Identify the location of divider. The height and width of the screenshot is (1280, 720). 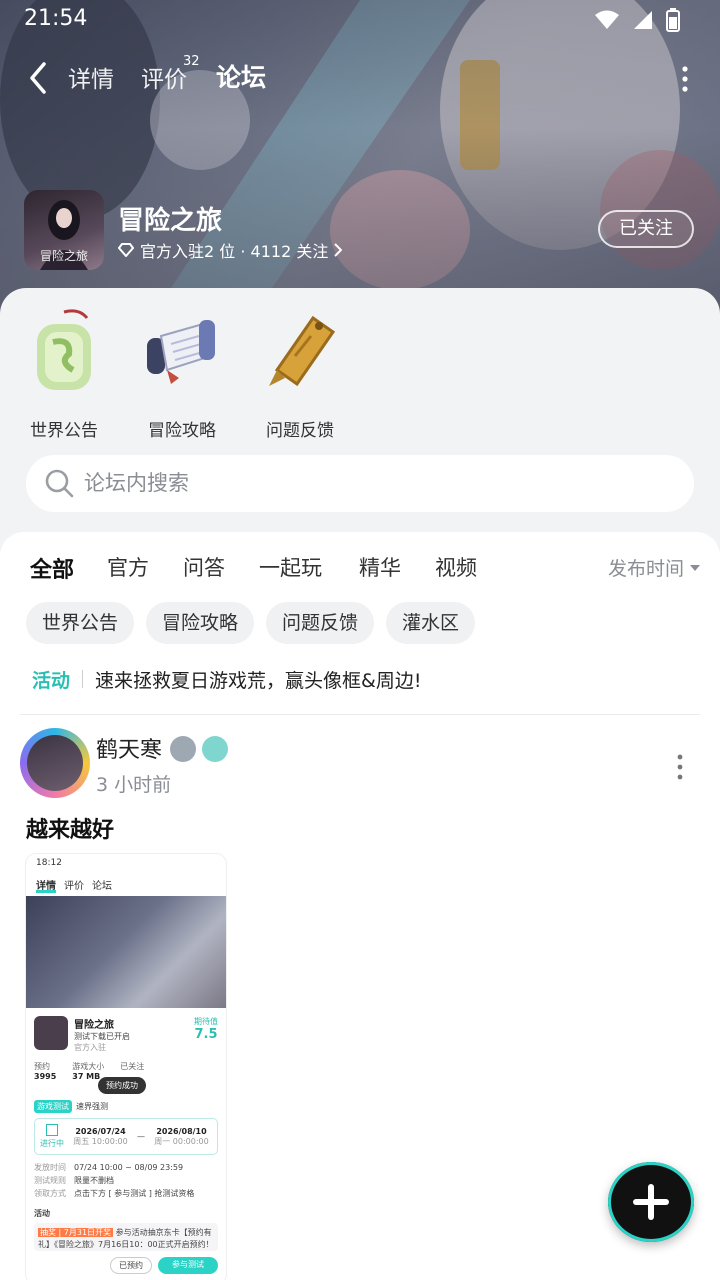
(360, 714).